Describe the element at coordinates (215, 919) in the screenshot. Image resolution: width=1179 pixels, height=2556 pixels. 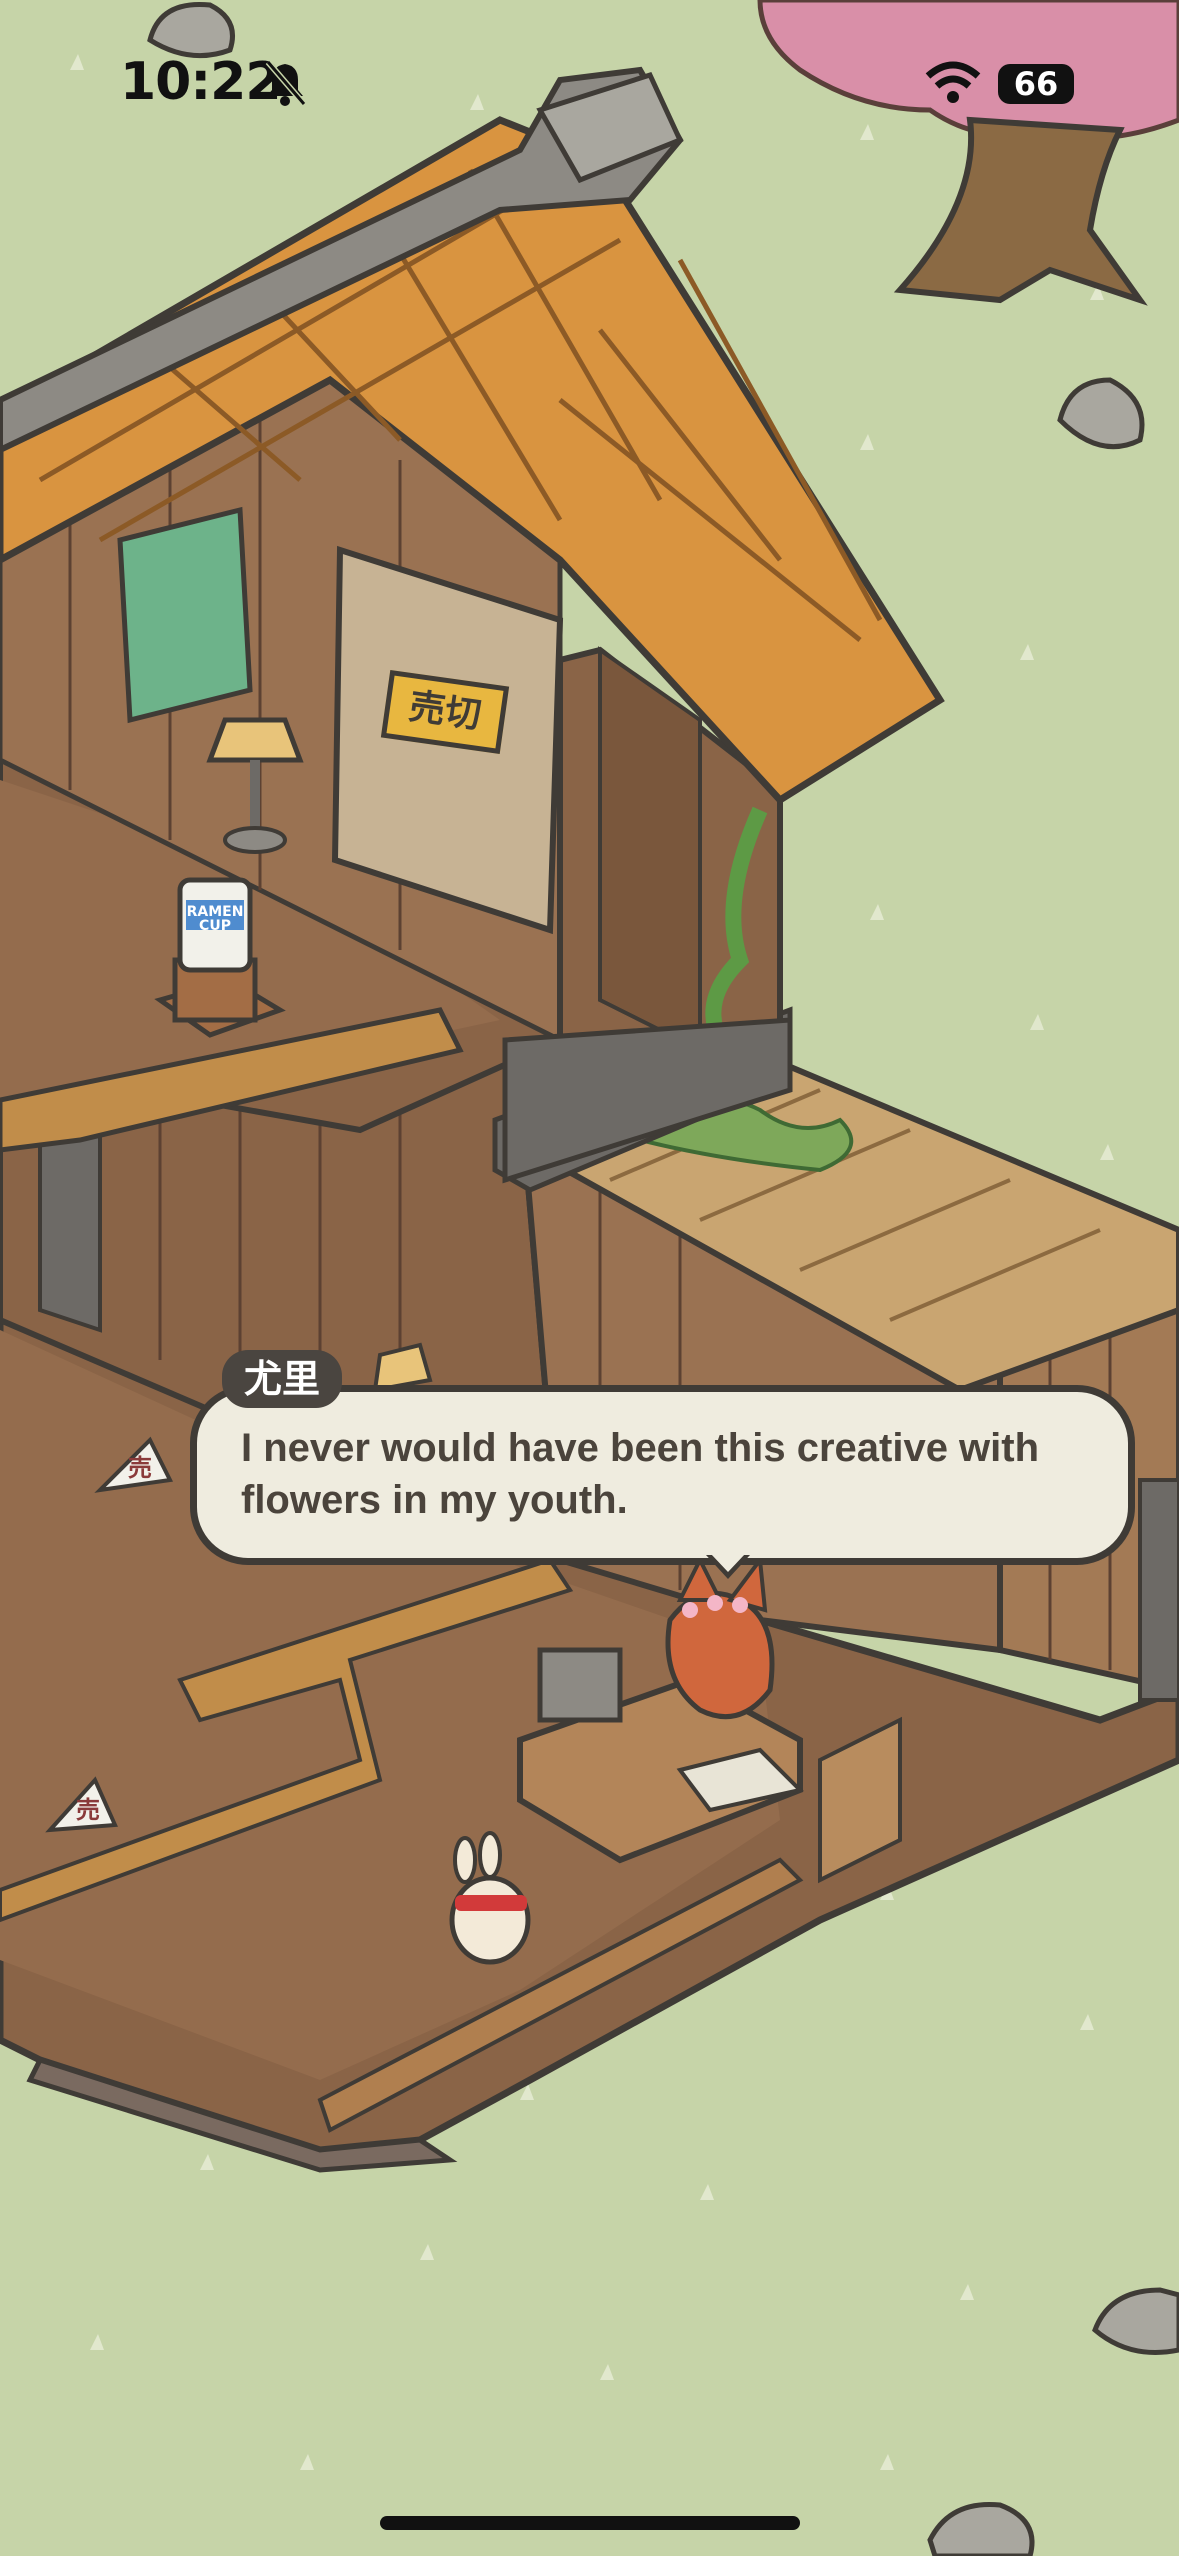
I see `ramen-cup-label: RAMEN CUP` at that location.